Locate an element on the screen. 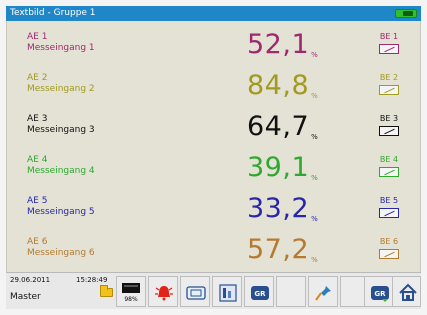 The height and width of the screenshot is (315, 427). channel-id: AE 1 is located at coordinates (37, 37).